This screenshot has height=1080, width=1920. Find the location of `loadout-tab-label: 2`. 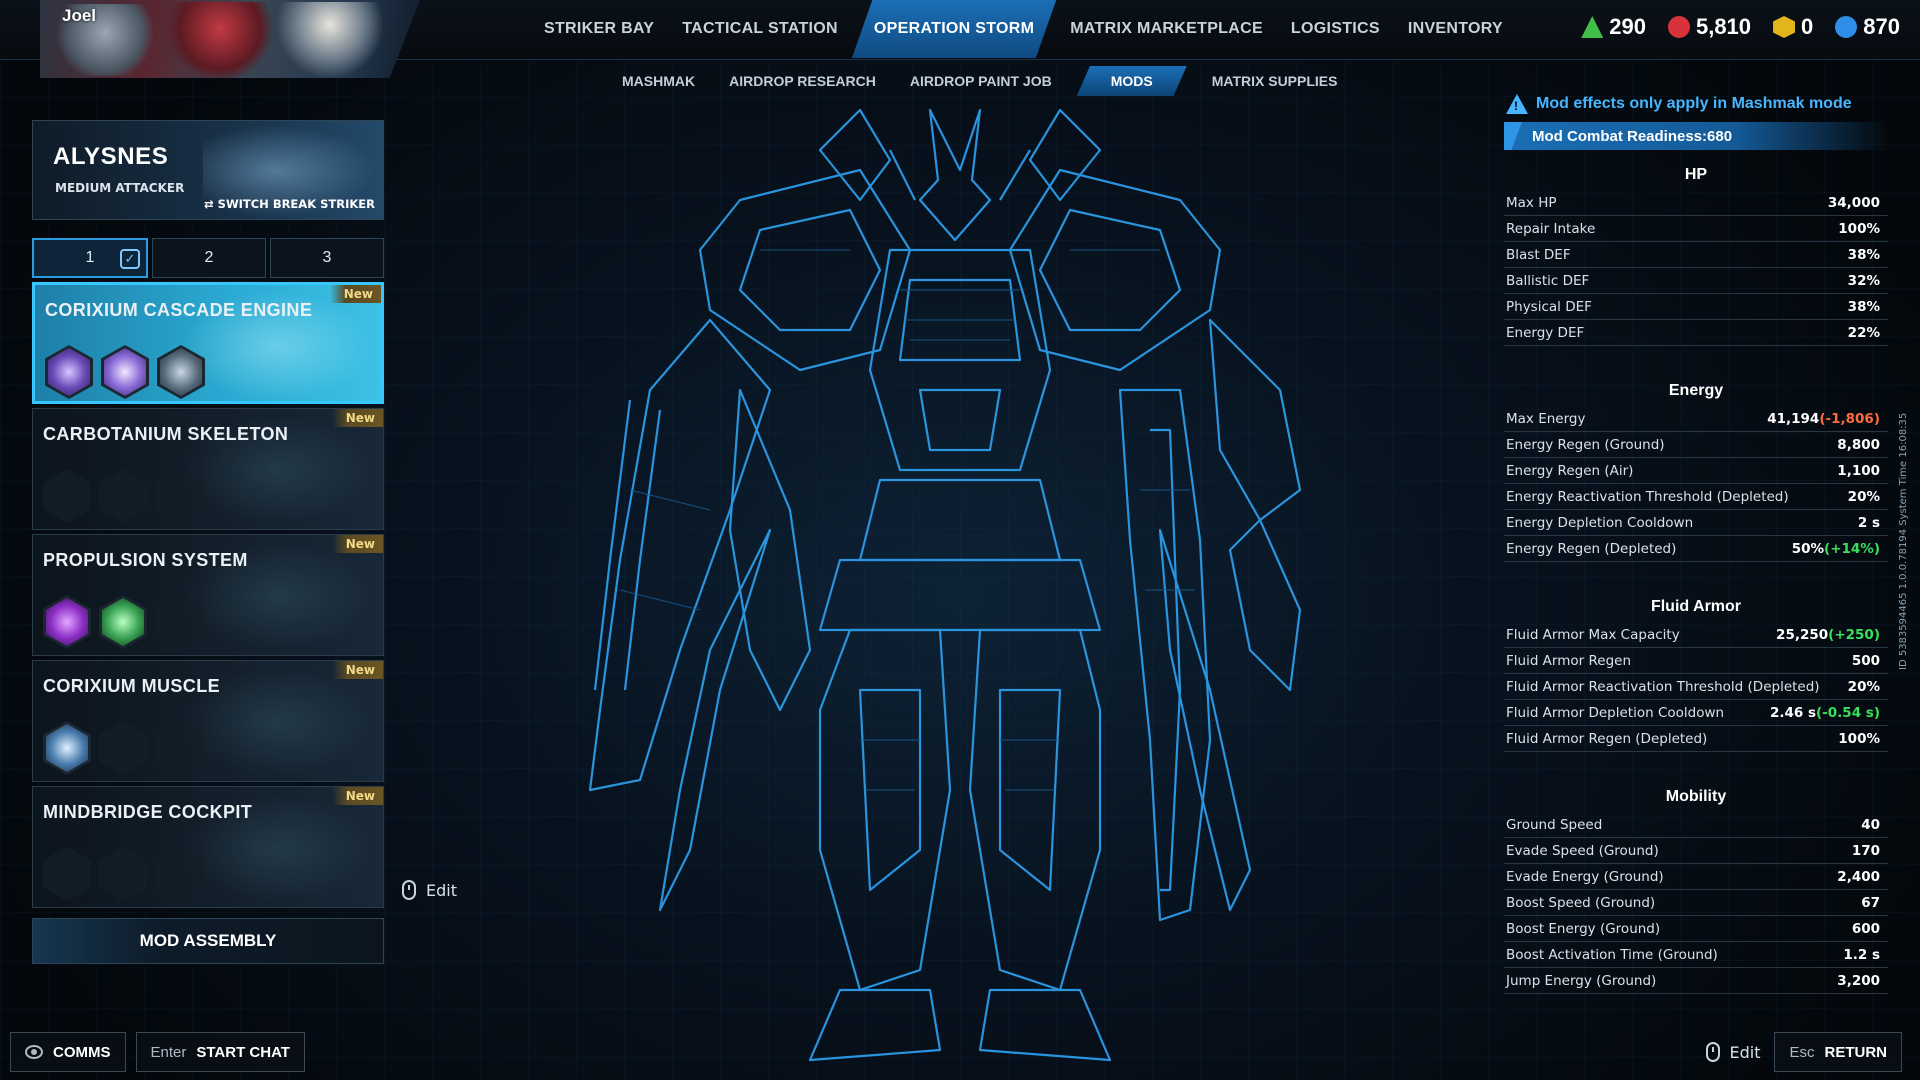

loadout-tab-label: 2 is located at coordinates (209, 258).